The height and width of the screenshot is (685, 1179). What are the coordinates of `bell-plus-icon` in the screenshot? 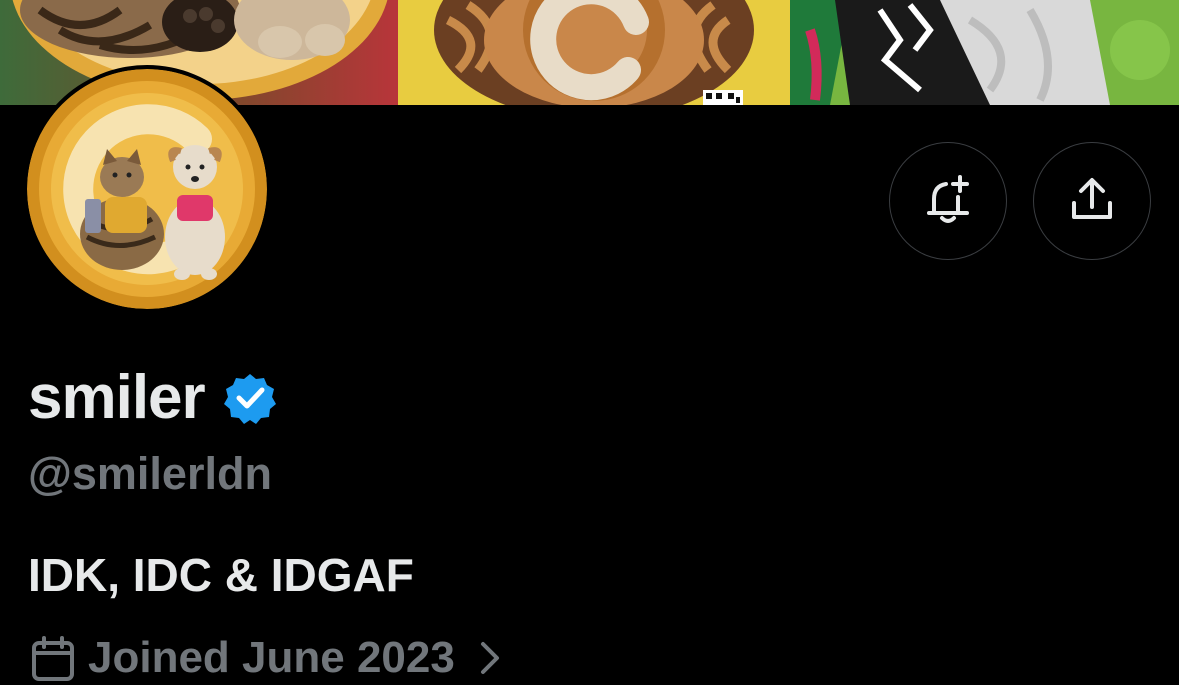 It's located at (948, 201).